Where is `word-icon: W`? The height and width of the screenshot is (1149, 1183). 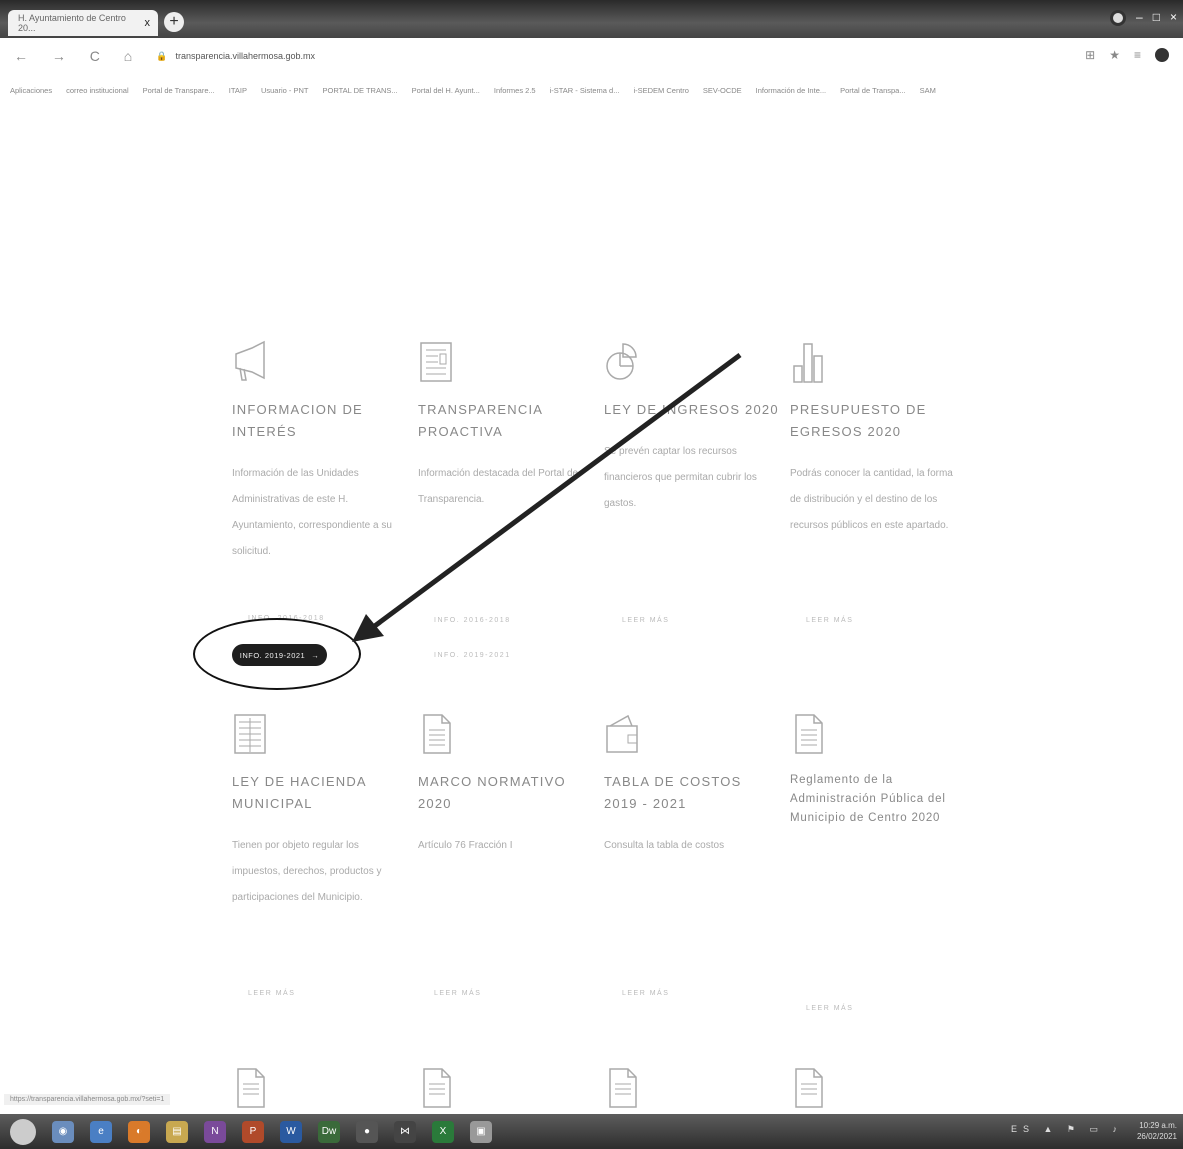 word-icon: W is located at coordinates (291, 1131).